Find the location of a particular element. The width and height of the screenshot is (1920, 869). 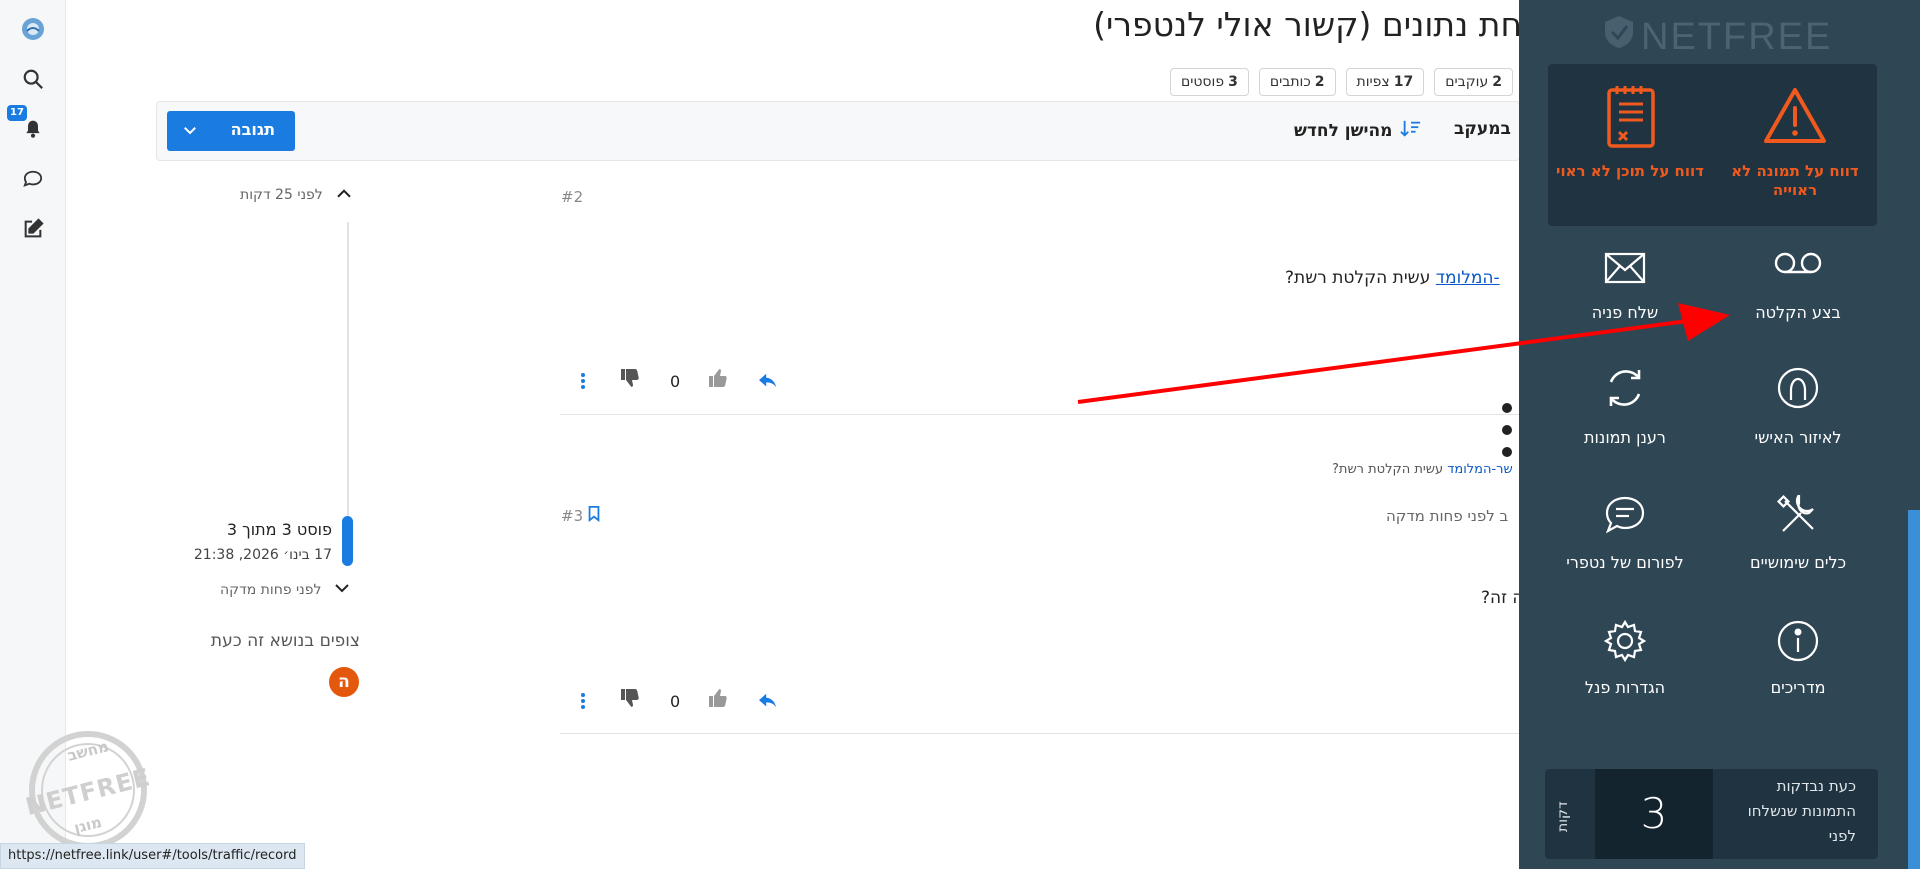

stat-followers: 2 עוקבים is located at coordinates (1473, 82).